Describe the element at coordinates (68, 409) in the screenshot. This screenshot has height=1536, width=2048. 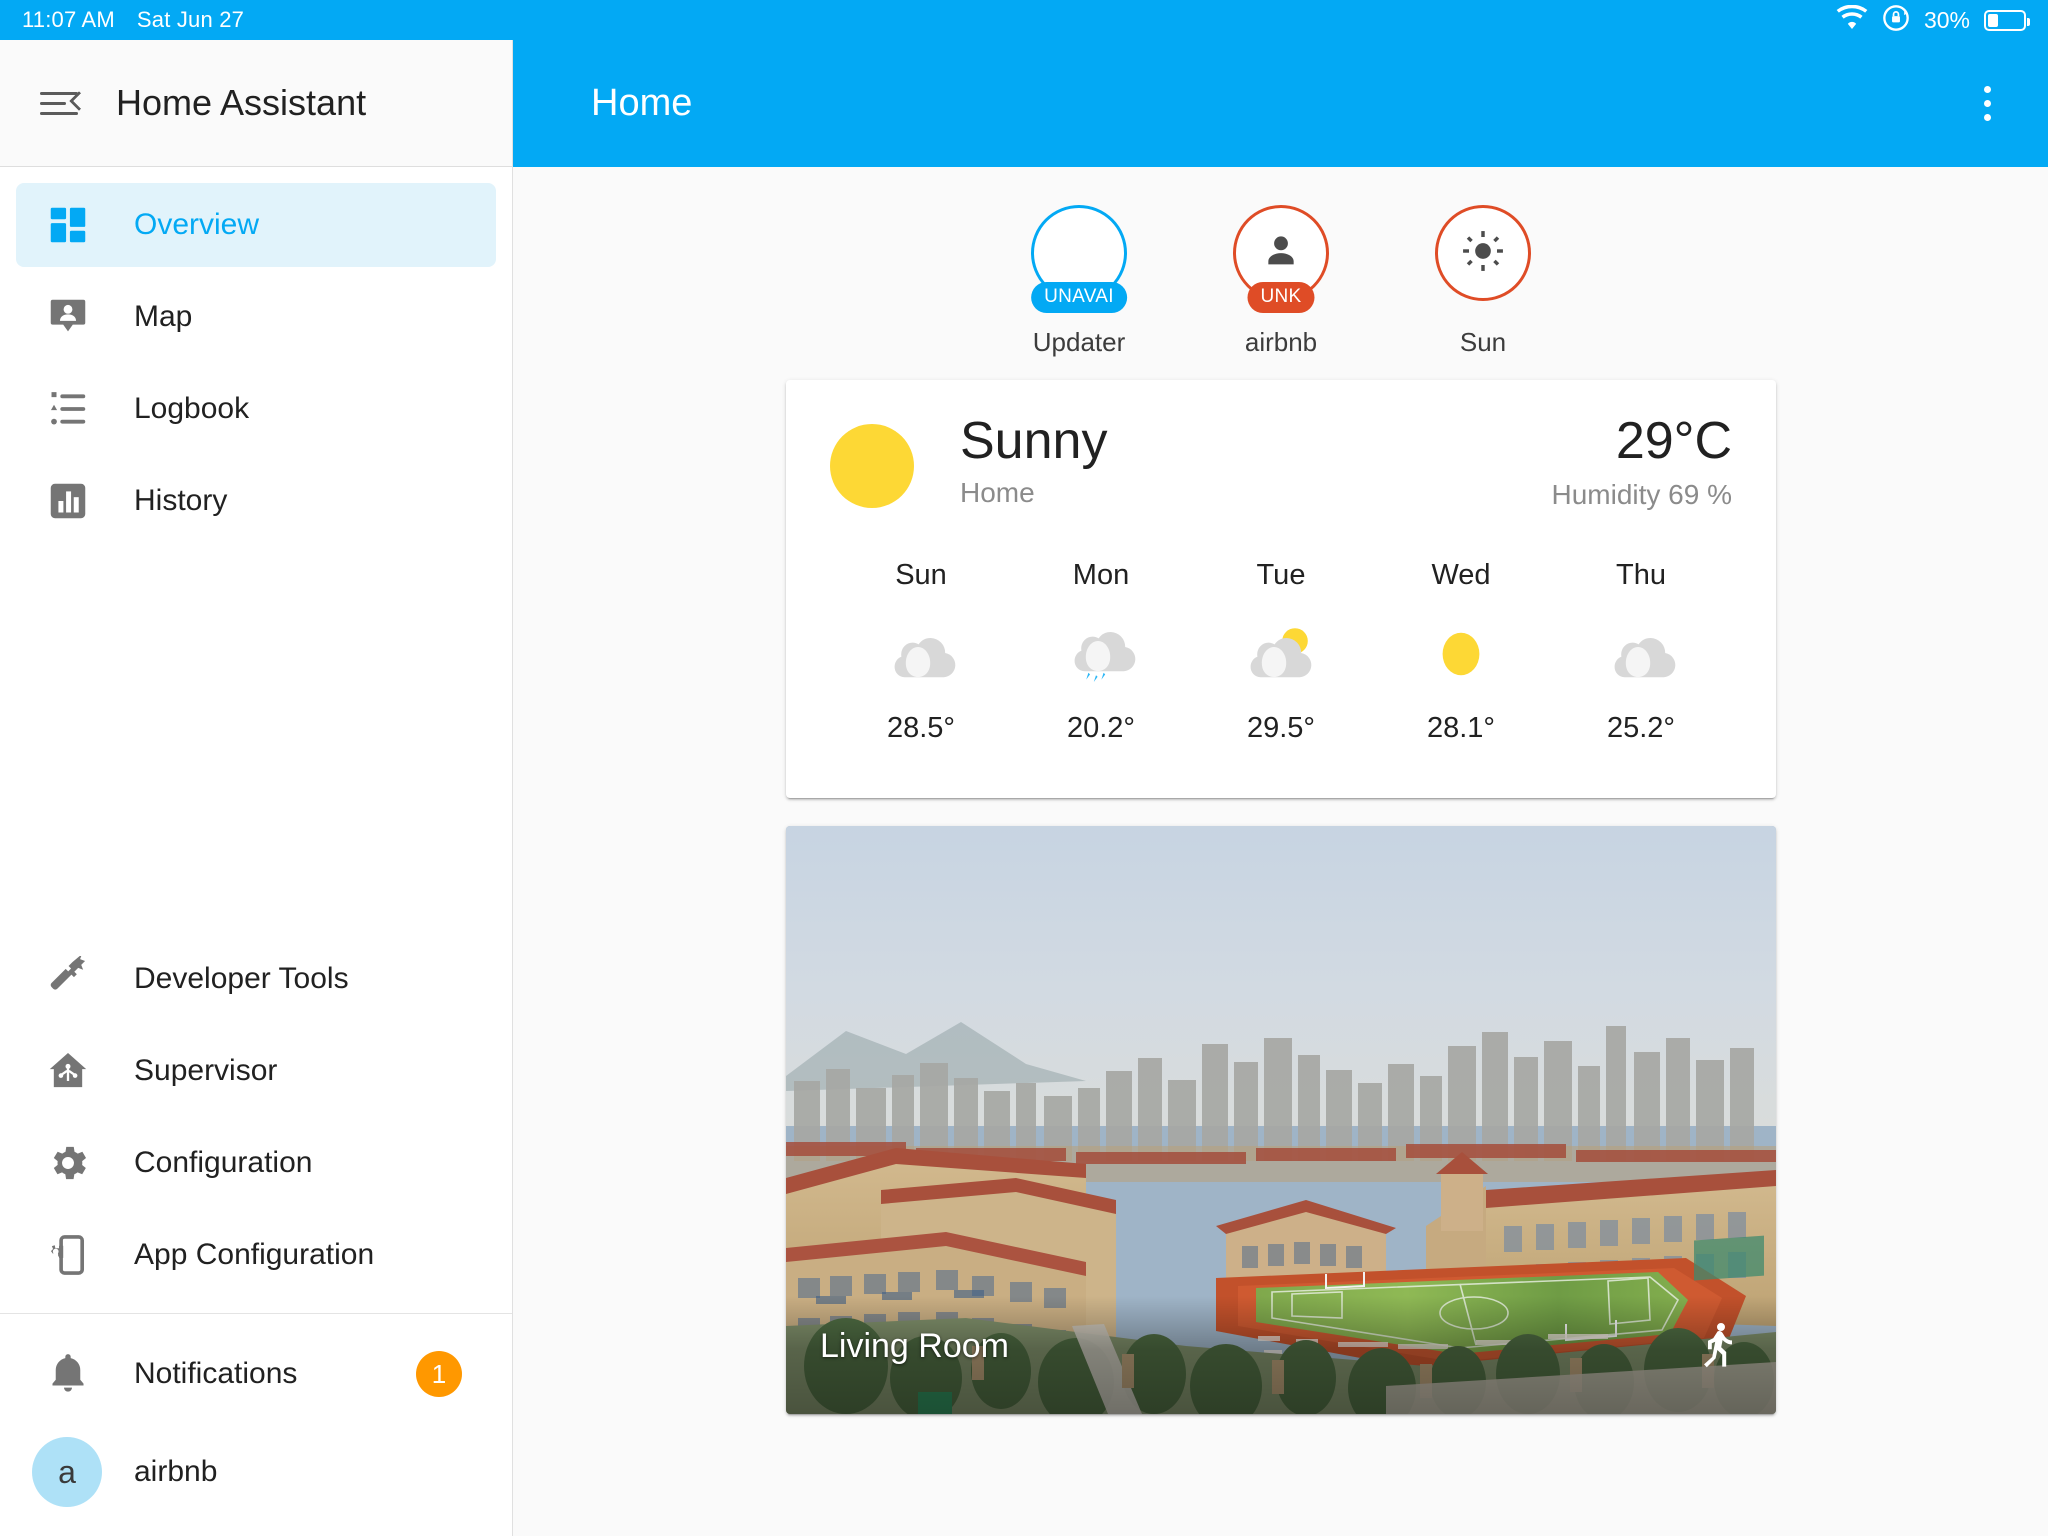
I see `format-list-bulleted-icon` at that location.